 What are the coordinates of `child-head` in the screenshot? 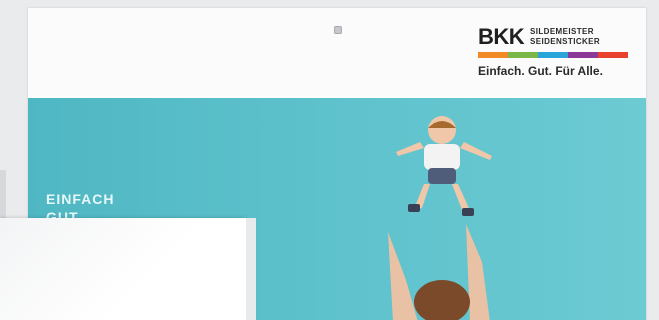 It's located at (442, 130).